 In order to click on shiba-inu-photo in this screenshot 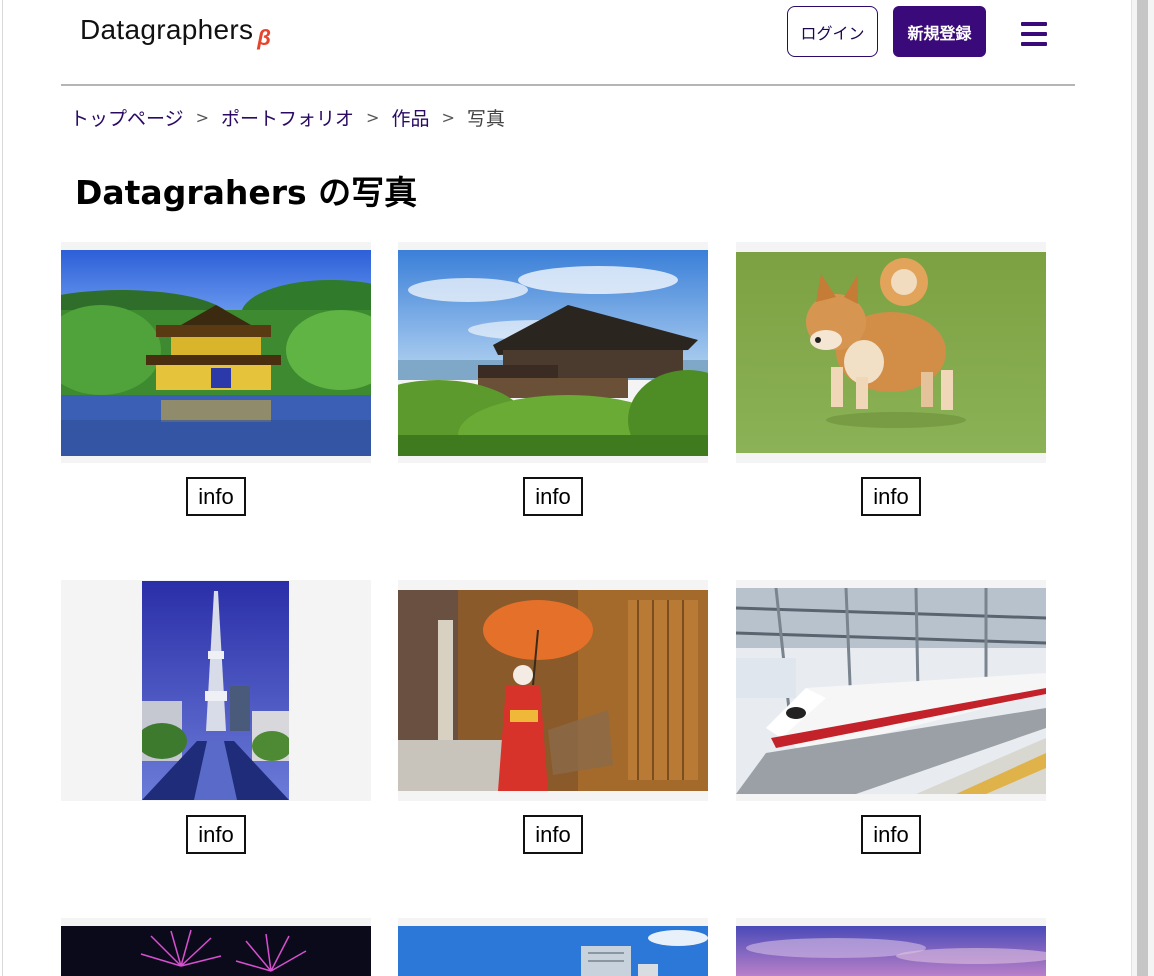, I will do `click(891, 352)`.